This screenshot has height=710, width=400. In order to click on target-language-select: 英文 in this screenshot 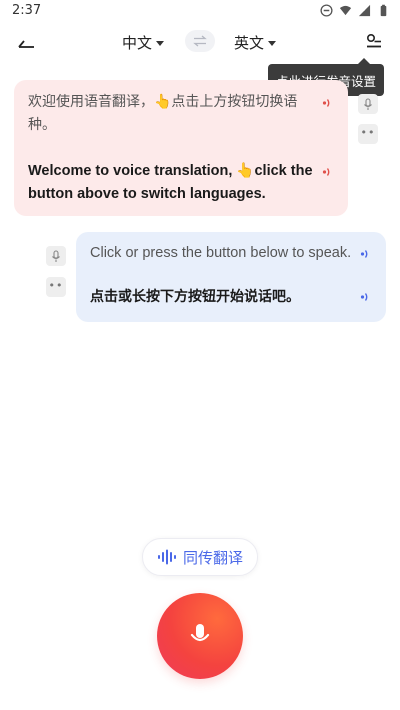, I will do `click(255, 42)`.